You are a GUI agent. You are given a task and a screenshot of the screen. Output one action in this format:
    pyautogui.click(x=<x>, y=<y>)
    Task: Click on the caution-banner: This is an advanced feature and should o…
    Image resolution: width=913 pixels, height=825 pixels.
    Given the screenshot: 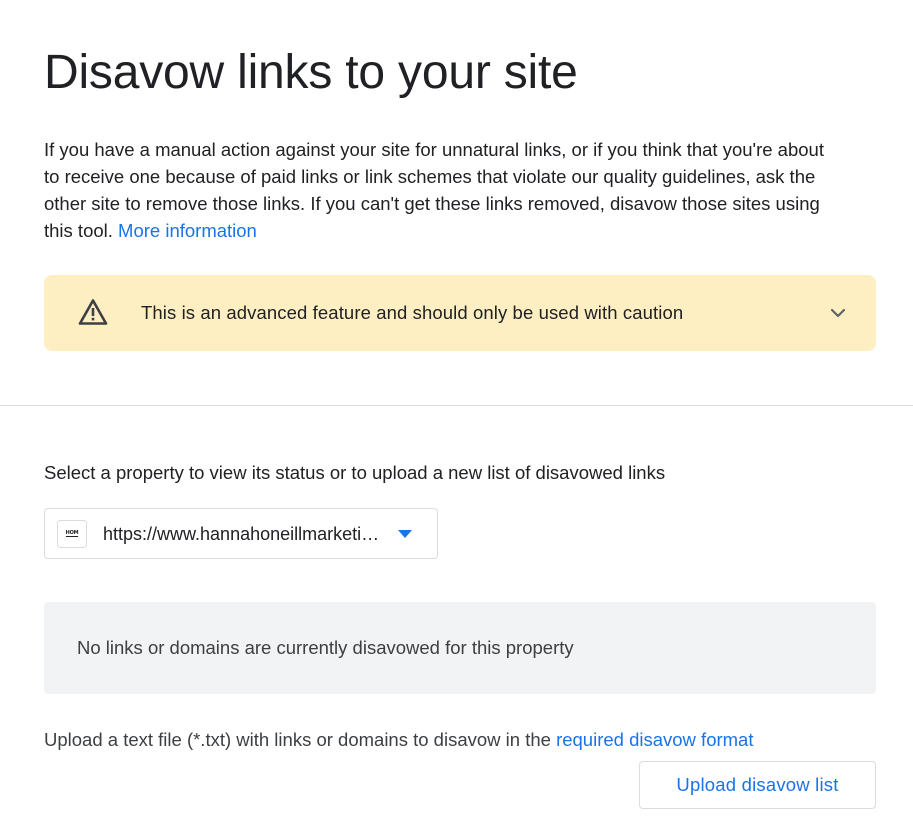 What is the action you would take?
    pyautogui.click(x=460, y=313)
    